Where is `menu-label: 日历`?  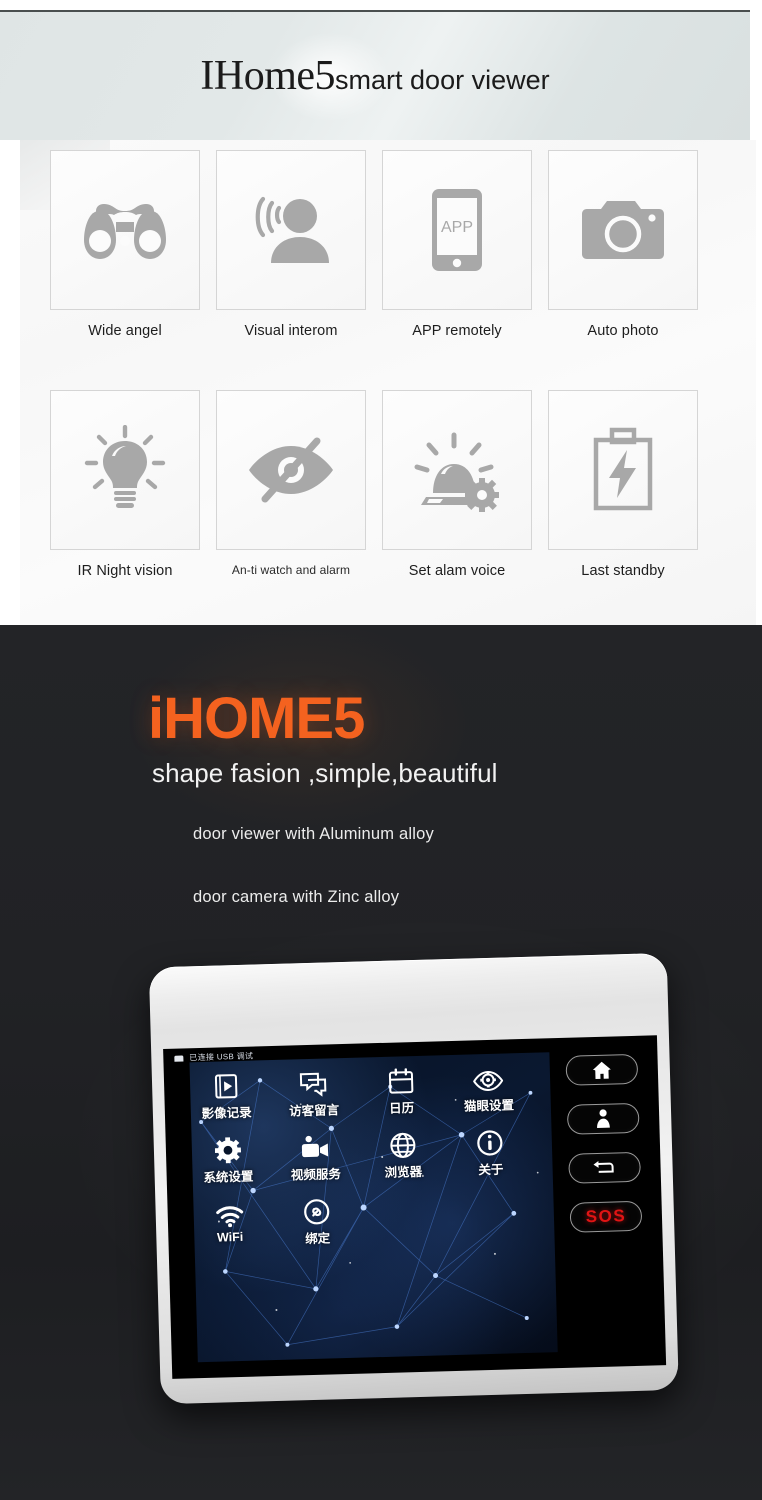
menu-label: 日历 is located at coordinates (401, 1108).